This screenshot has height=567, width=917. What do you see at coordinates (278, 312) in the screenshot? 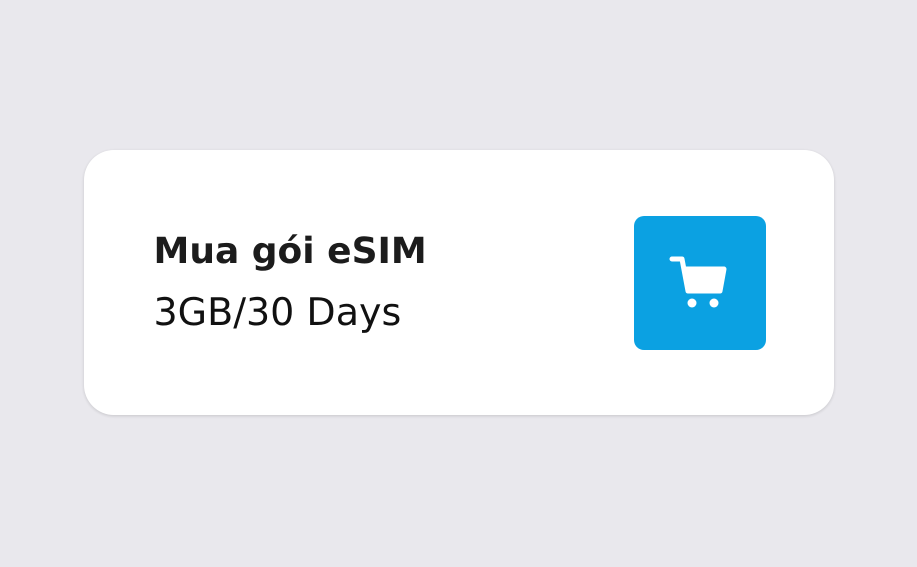
I see `plan-details: 3GB/30 Days` at bounding box center [278, 312].